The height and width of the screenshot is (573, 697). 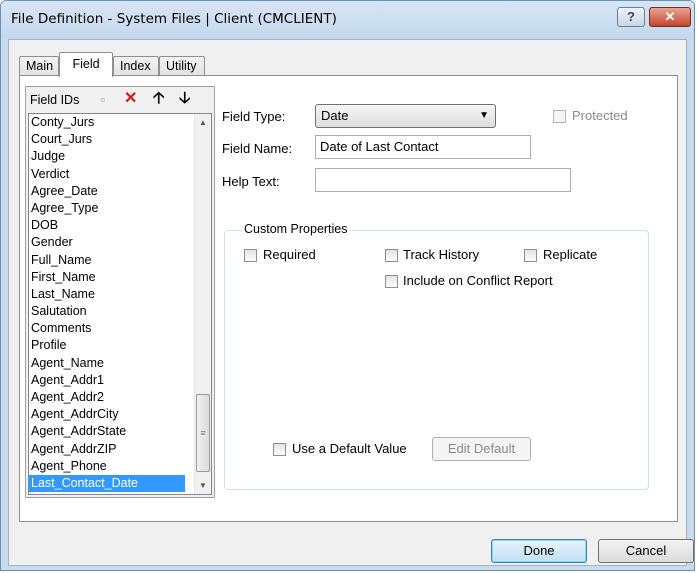 What do you see at coordinates (481, 449) in the screenshot?
I see `edit-default-button: Edit Default` at bounding box center [481, 449].